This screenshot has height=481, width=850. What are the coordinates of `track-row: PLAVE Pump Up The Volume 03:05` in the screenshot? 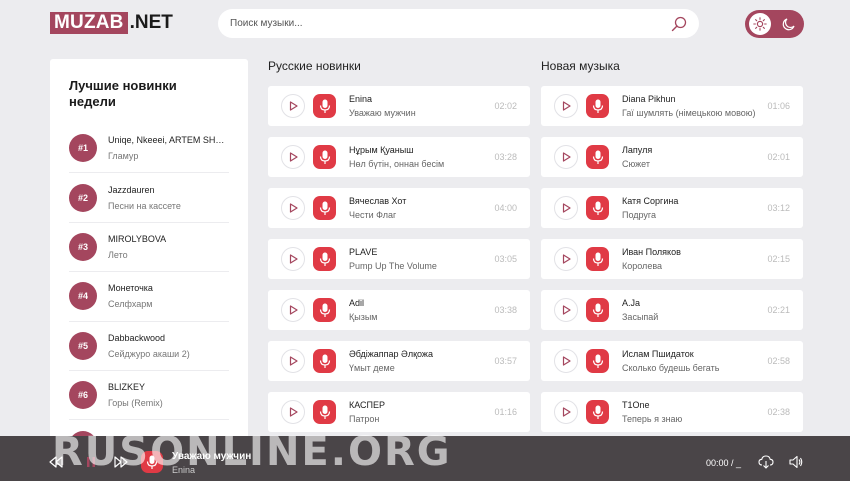 It's located at (399, 259).